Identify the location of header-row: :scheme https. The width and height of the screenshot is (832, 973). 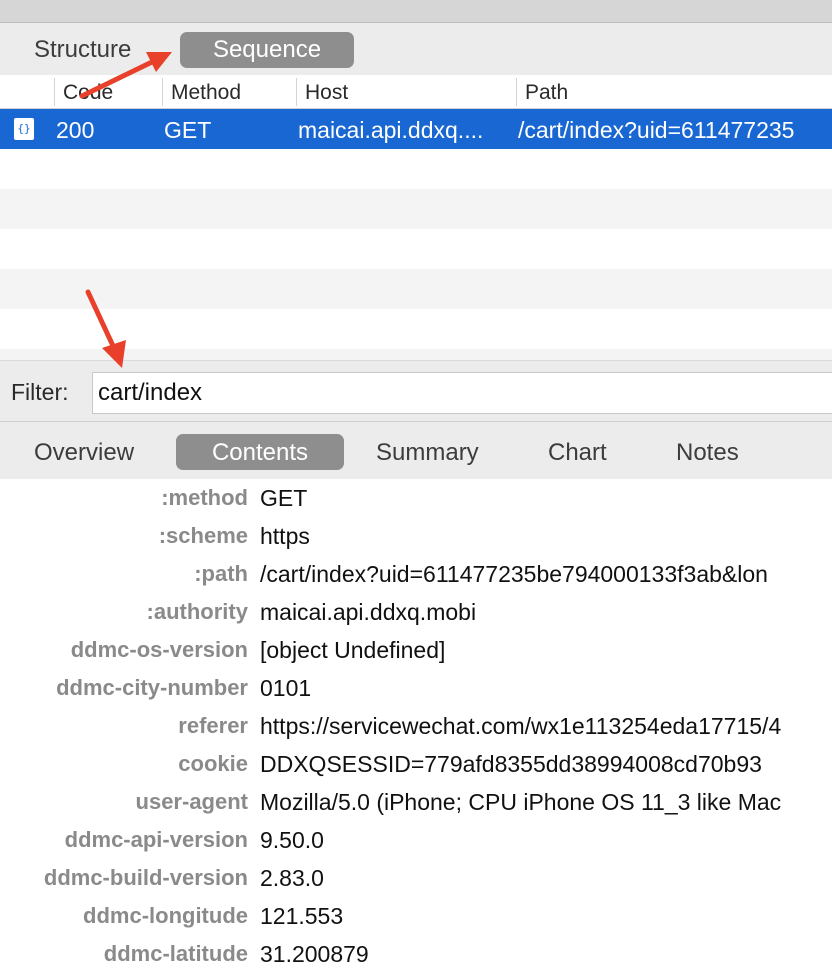
(416, 536).